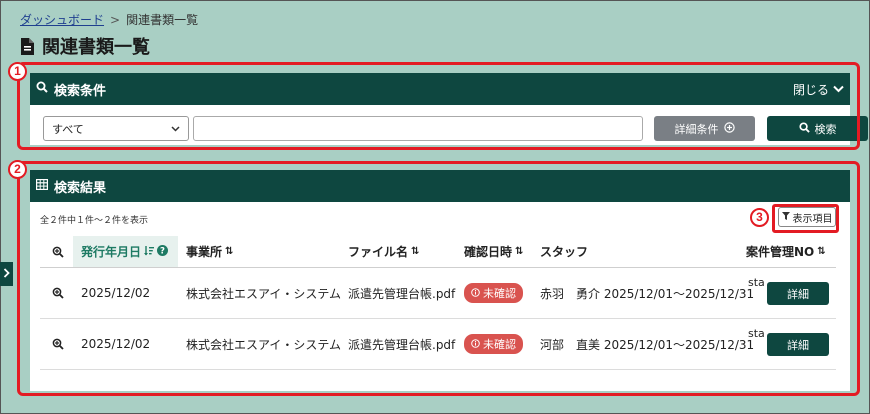 The image size is (870, 414). Describe the element at coordinates (96, 47) in the screenshot. I see `page-title-text: 関連書類一覧` at that location.